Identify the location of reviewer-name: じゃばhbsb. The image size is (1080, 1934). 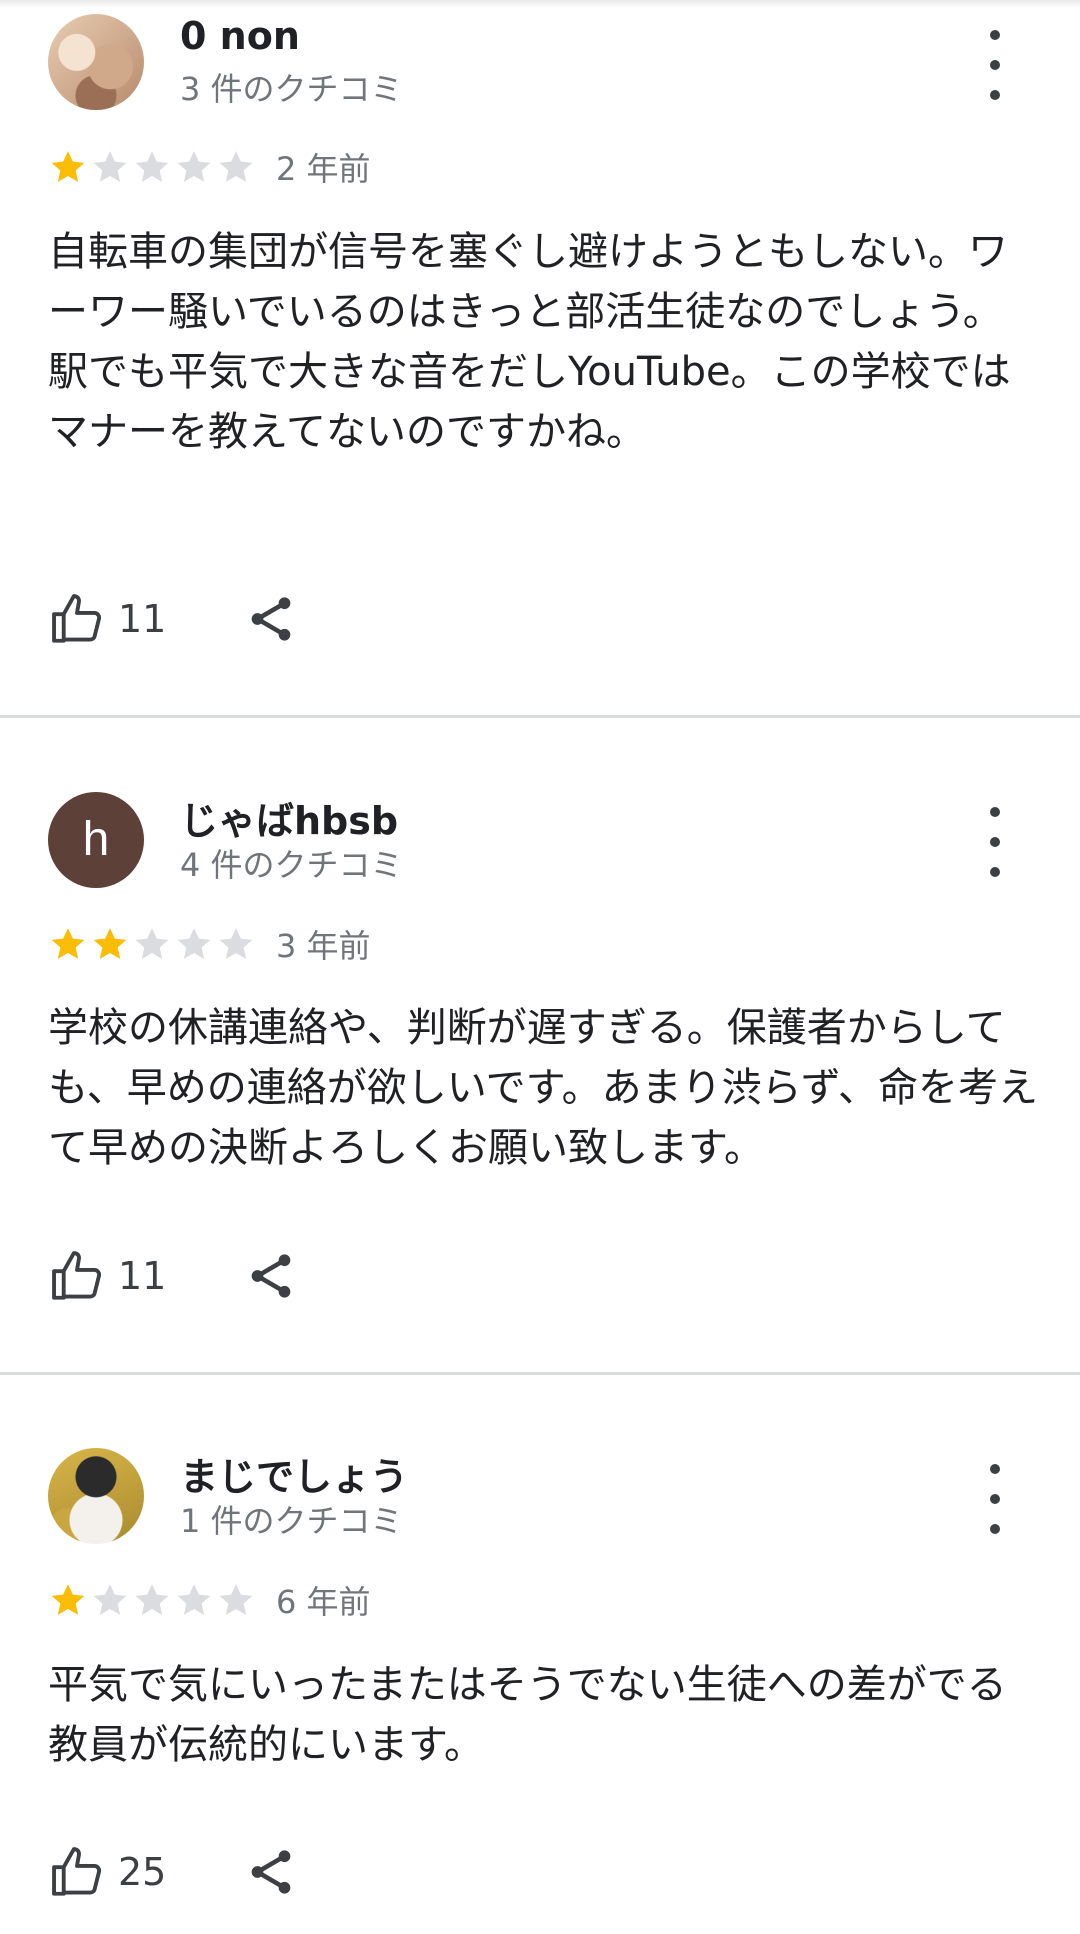
(289, 817).